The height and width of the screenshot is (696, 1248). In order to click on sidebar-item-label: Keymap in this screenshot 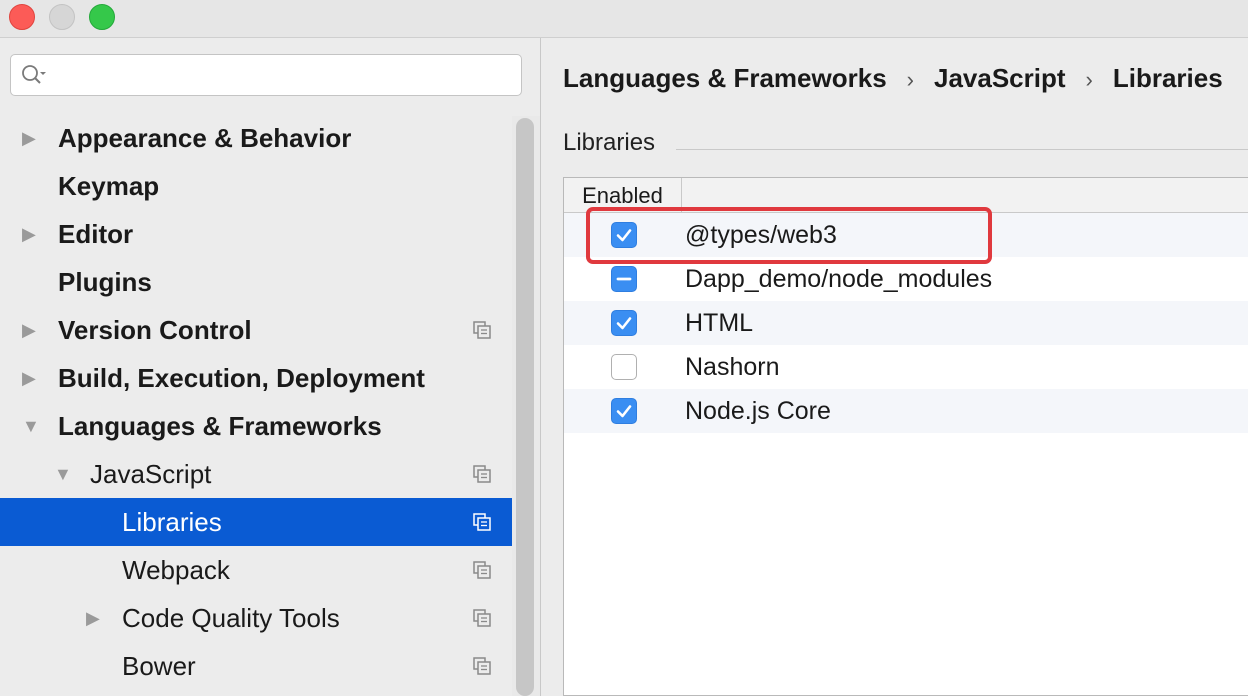, I will do `click(109, 186)`.